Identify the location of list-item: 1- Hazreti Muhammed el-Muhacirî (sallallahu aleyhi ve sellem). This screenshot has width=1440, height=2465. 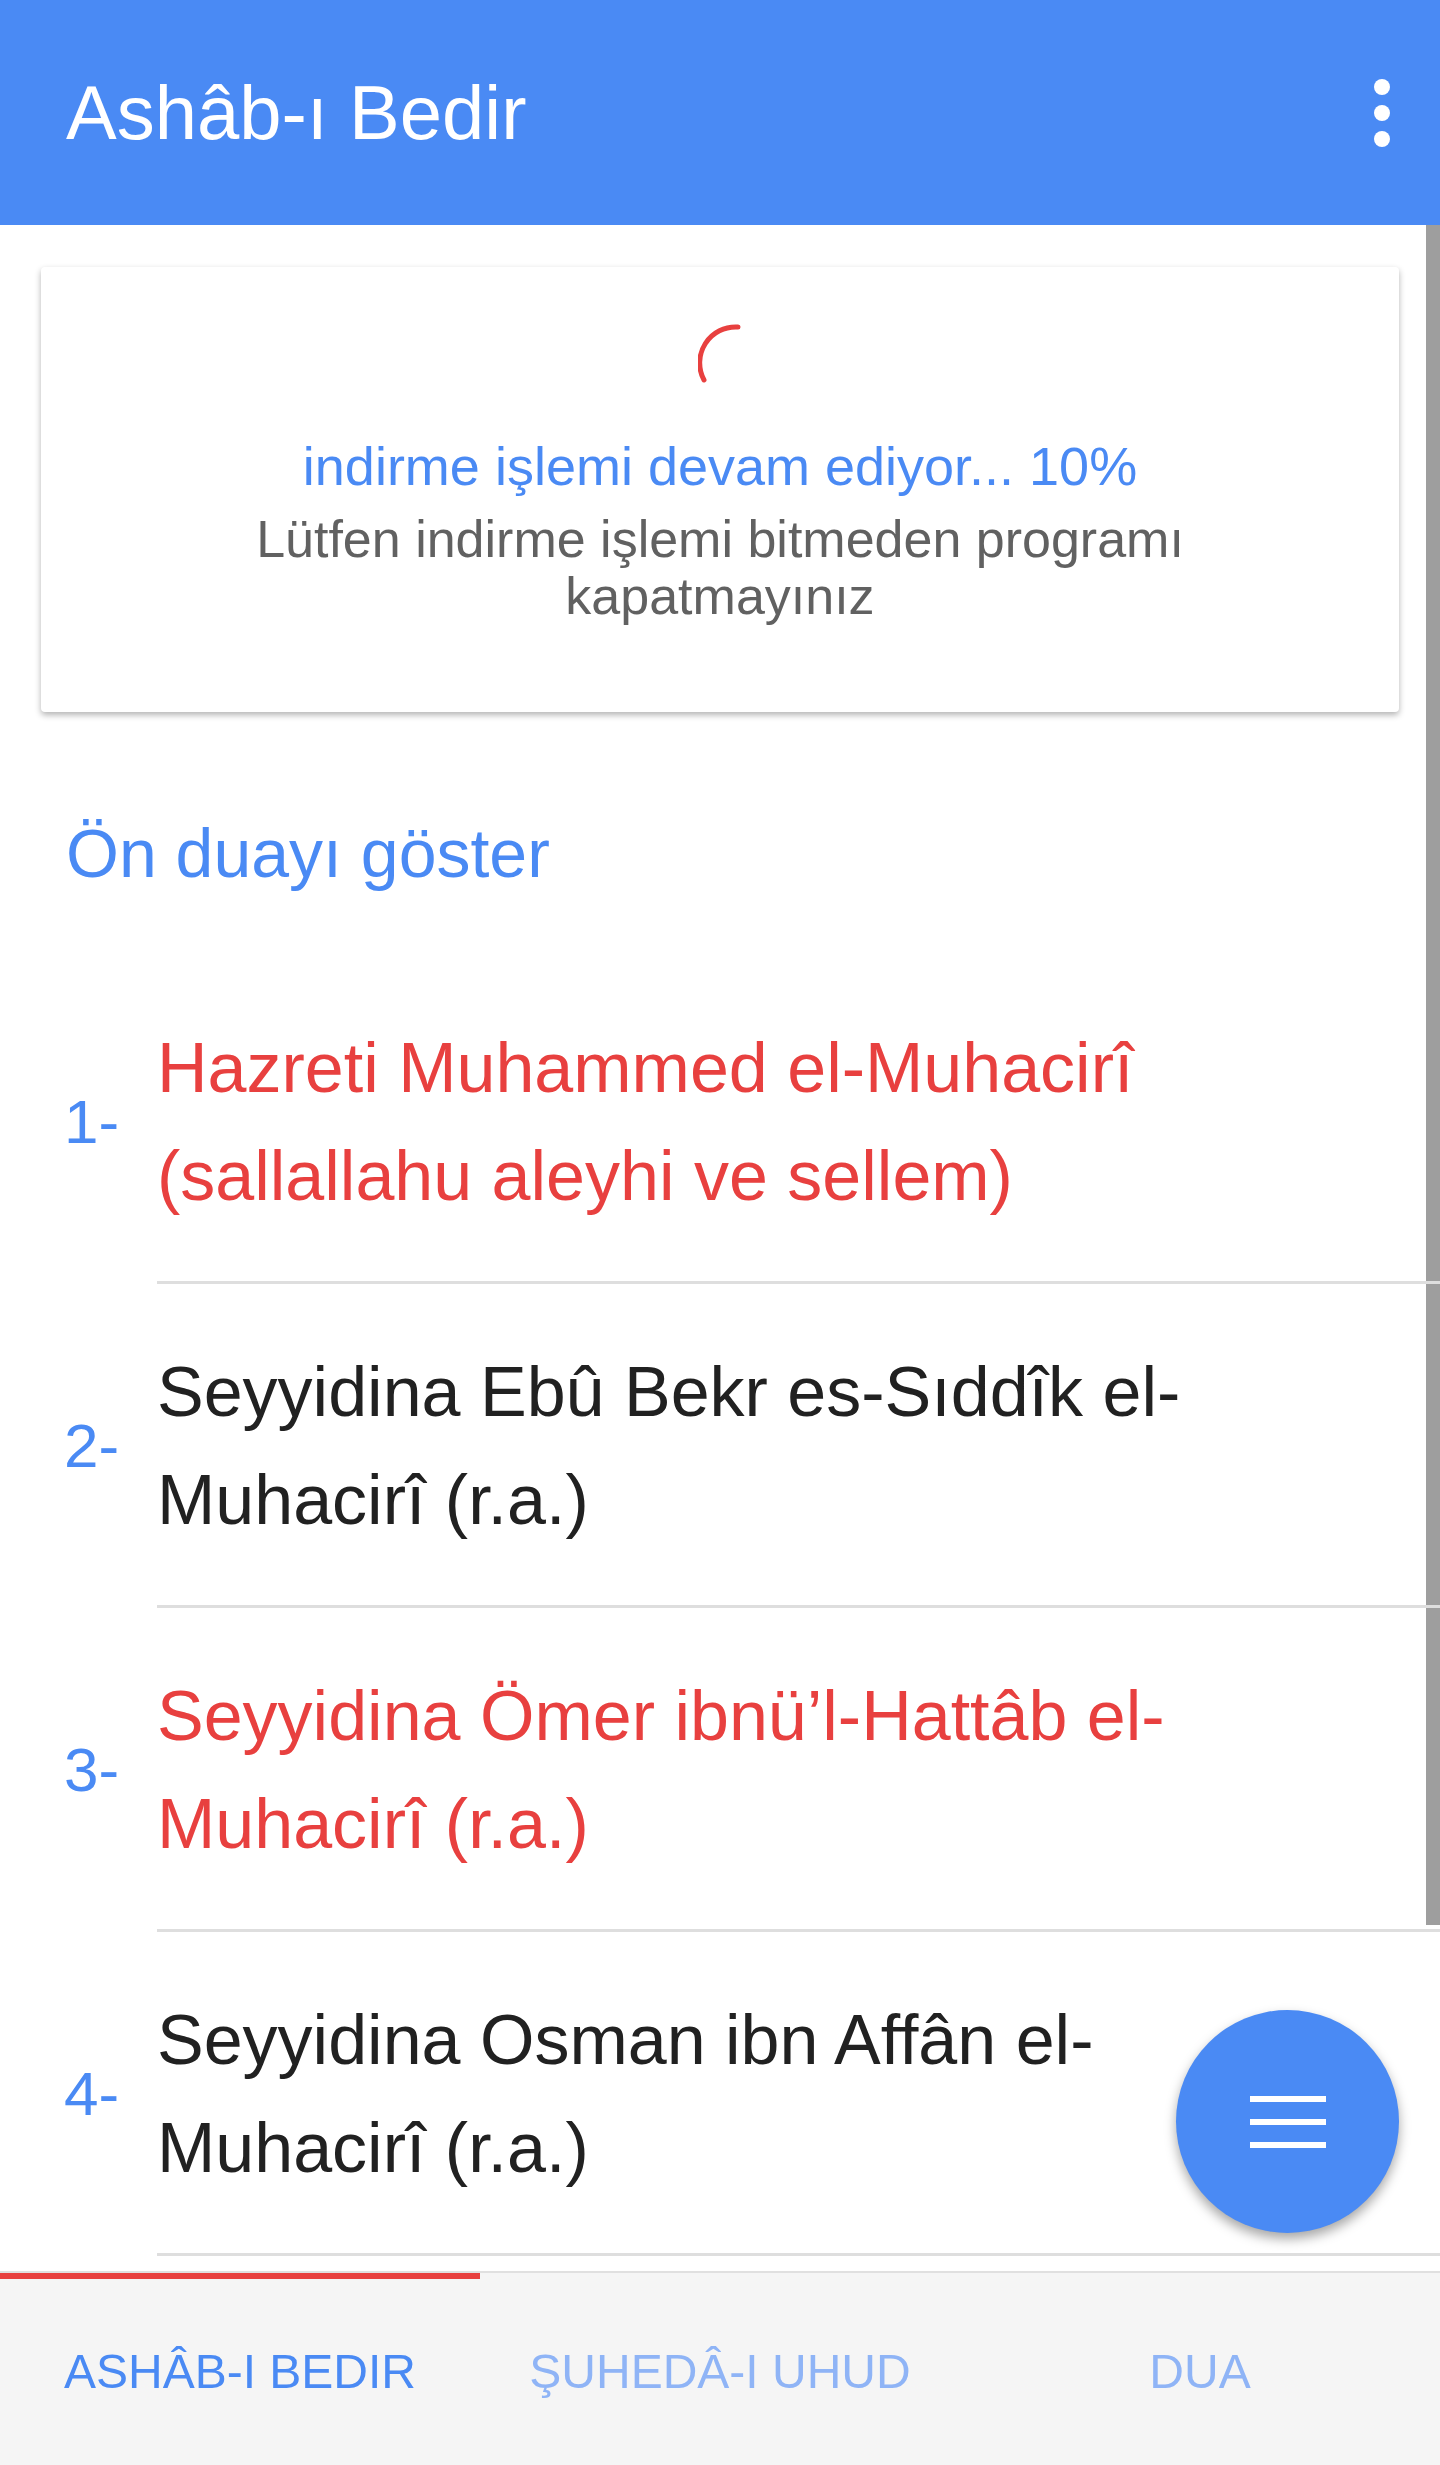
(720, 1122).